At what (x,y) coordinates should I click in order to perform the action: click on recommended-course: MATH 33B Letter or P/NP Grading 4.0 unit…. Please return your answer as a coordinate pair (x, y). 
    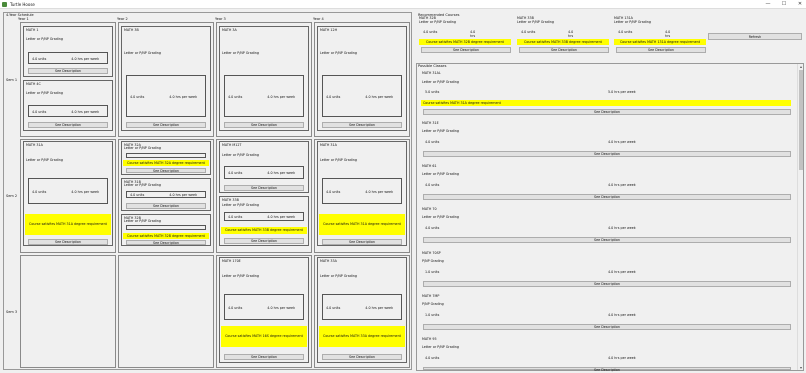
    Looking at the image, I should click on (563, 34).